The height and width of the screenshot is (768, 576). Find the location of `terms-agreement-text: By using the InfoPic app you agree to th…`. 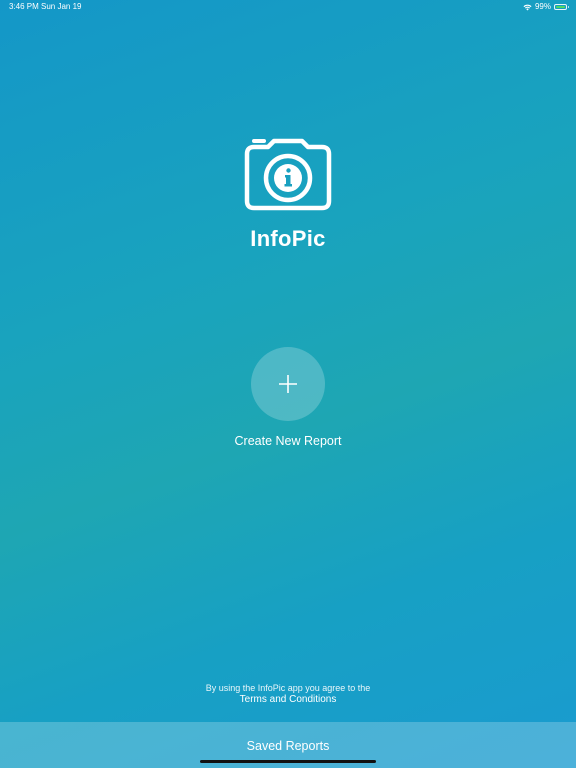

terms-agreement-text: By using the InfoPic app you agree to th… is located at coordinates (288, 688).